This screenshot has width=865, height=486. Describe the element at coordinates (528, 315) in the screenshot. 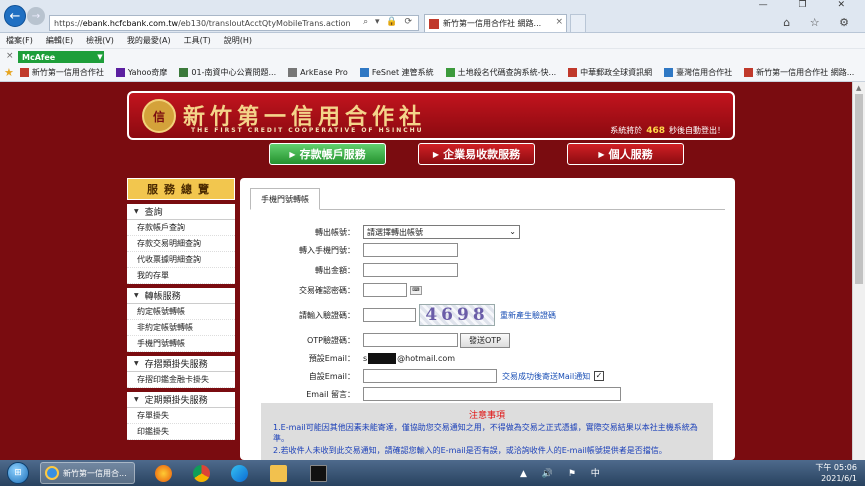

I see `refresh-captcha-link: 重新產生驗證碼` at that location.